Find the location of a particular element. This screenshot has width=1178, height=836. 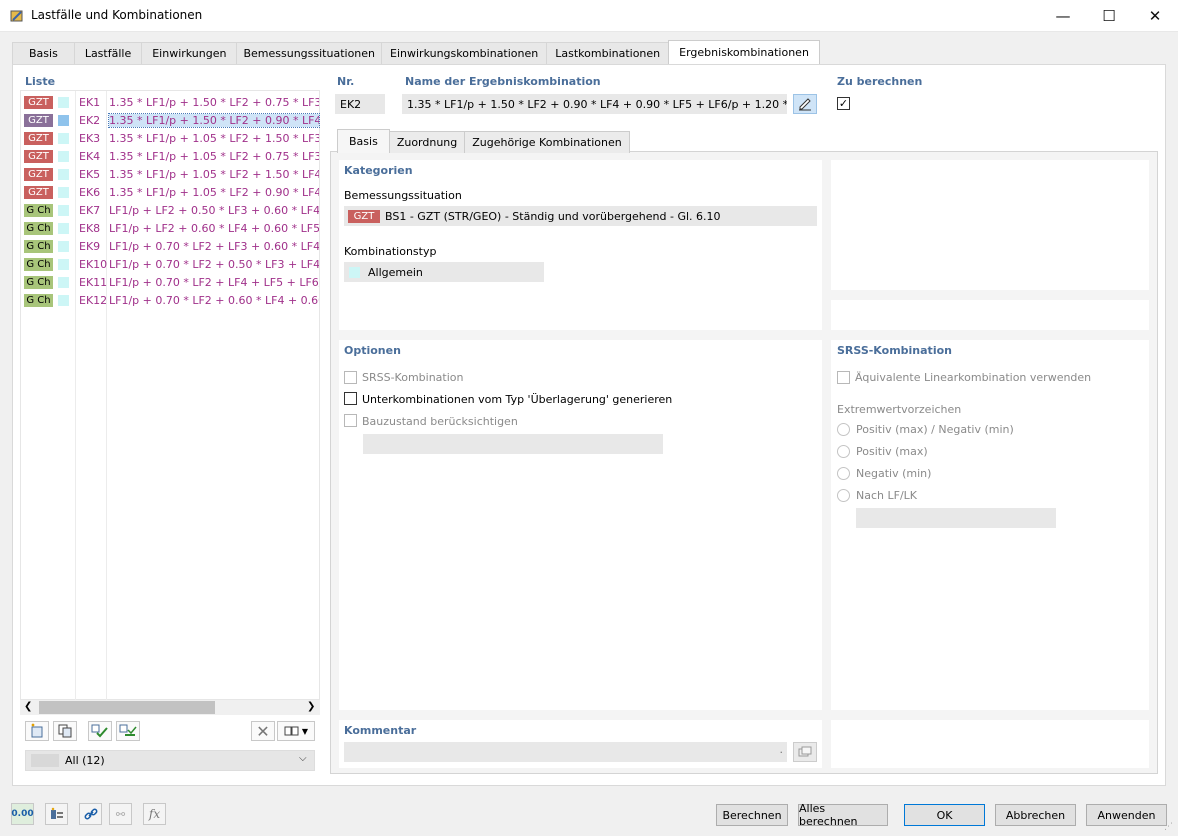

list-settings-button is located at coordinates (56, 814).